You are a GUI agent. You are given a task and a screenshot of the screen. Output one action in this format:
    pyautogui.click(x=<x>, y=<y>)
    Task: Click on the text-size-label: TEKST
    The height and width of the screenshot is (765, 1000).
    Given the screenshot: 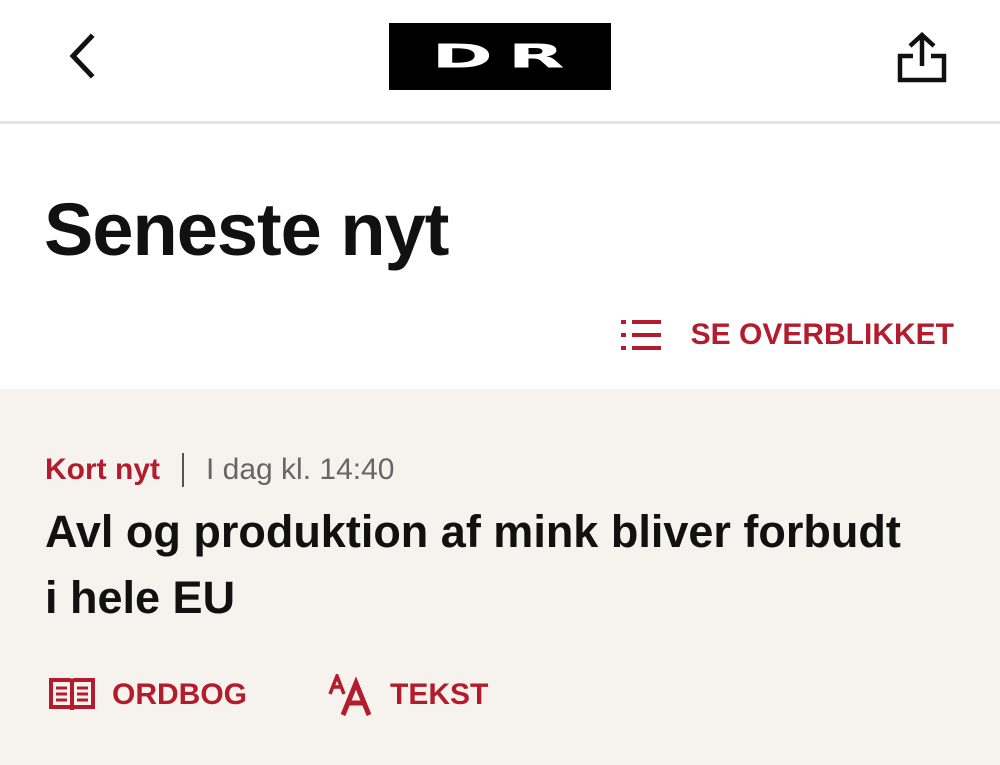 What is the action you would take?
    pyautogui.click(x=439, y=694)
    